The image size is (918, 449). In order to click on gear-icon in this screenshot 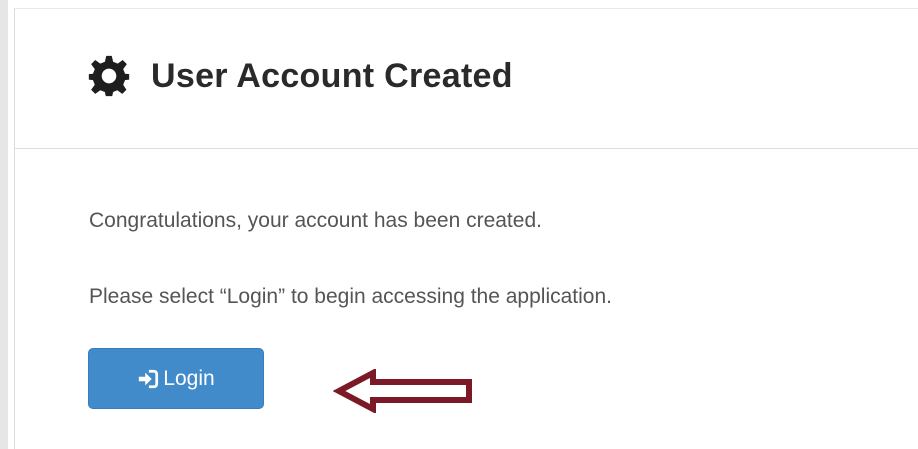, I will do `click(109, 76)`.